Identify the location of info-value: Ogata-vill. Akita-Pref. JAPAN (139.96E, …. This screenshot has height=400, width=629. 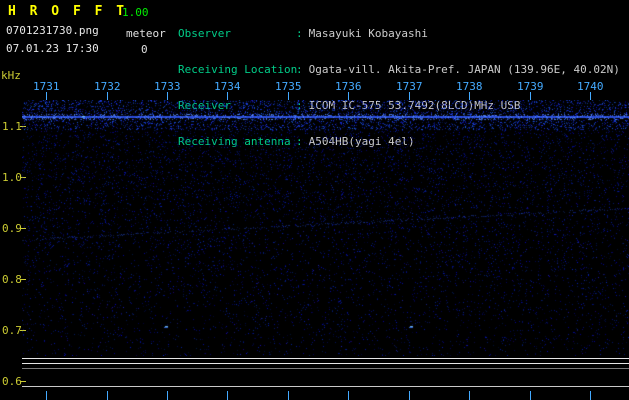
(464, 69).